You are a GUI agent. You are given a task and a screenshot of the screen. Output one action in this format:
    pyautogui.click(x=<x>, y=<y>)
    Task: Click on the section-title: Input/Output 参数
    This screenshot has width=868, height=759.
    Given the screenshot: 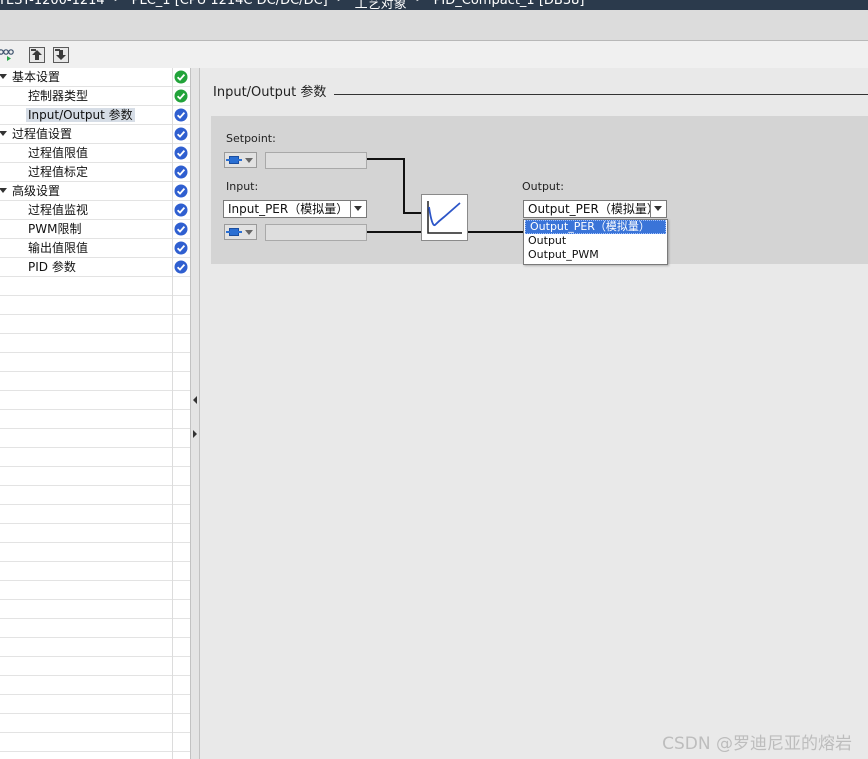 What is the action you would take?
    pyautogui.click(x=274, y=90)
    